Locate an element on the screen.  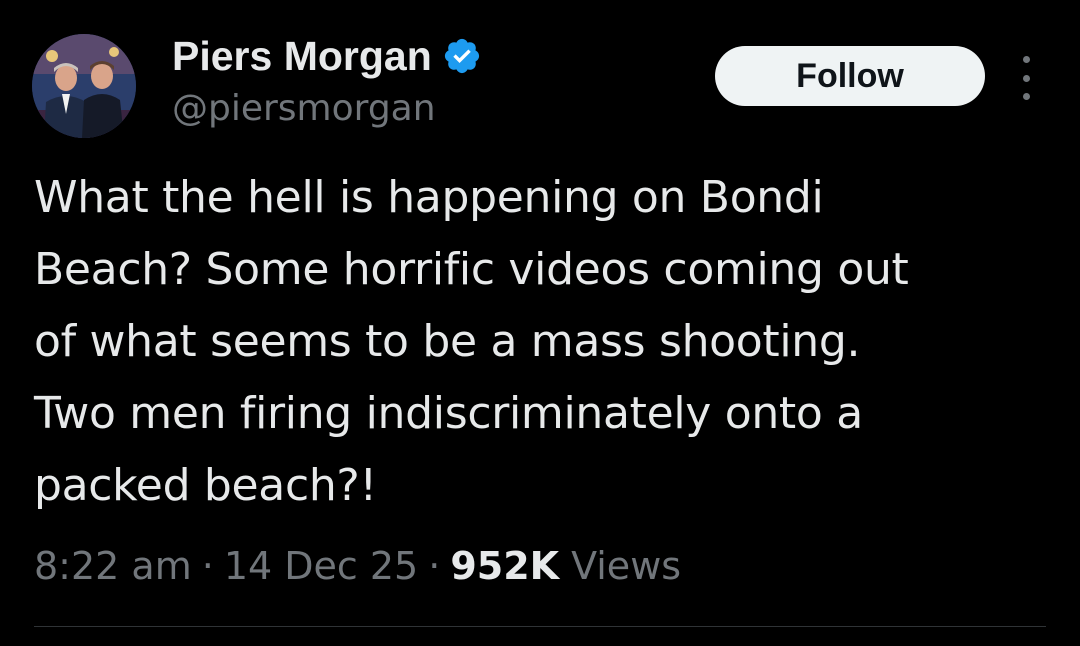
tweet-meta-row: 8:22 am · 14 Dec 25 · 952K Views is located at coordinates (357, 566).